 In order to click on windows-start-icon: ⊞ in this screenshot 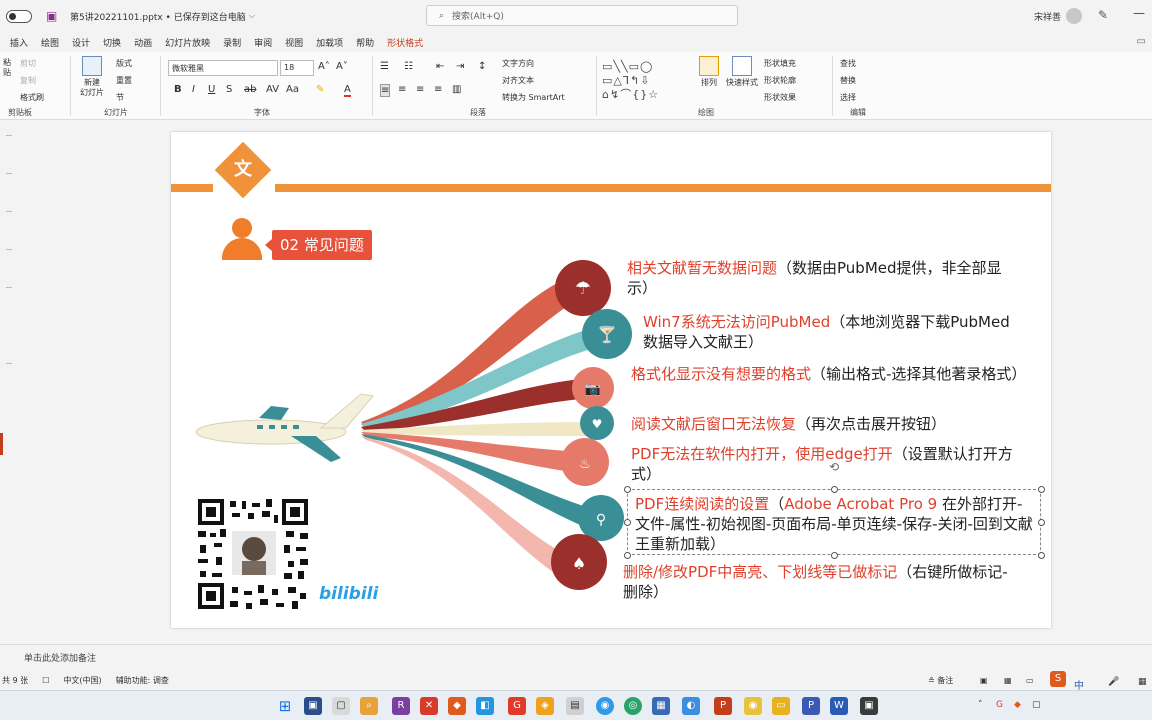, I will do `click(285, 706)`.